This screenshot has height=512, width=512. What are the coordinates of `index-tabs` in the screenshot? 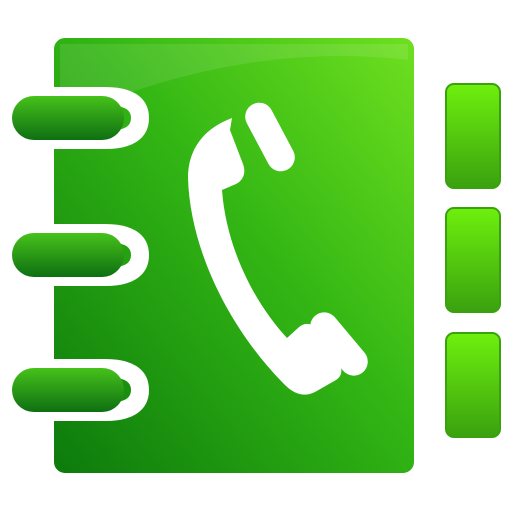 It's located at (473, 260).